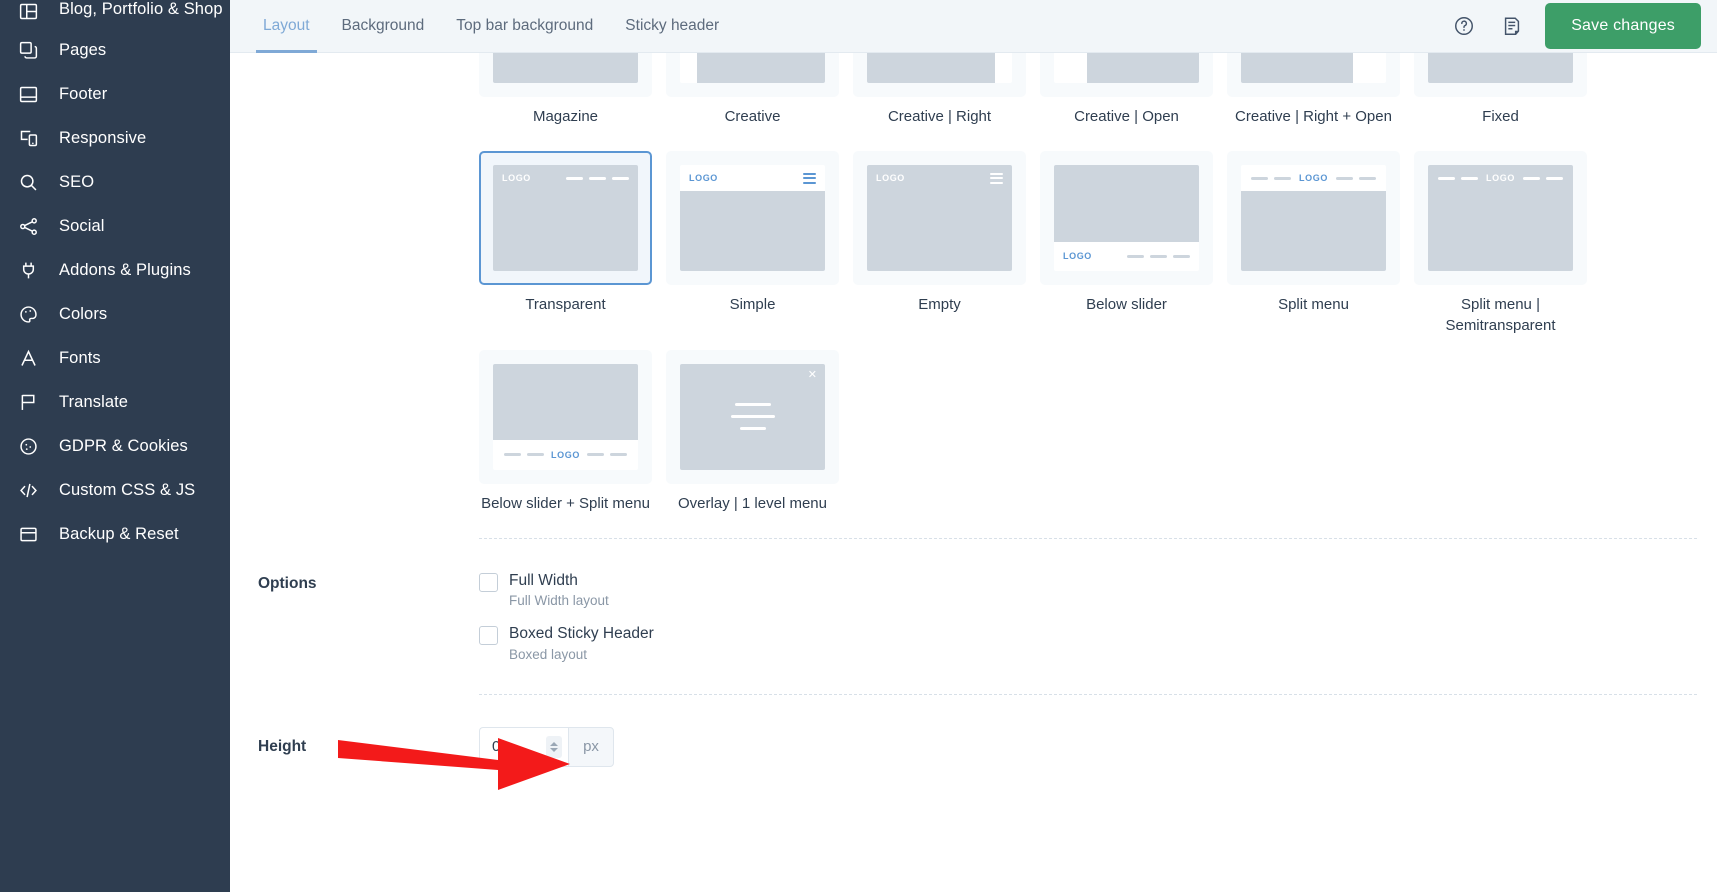 This screenshot has height=892, width=1717. I want to click on sidebar-item-gdpr-cookies: GDPR & Cookies, so click(115, 446).